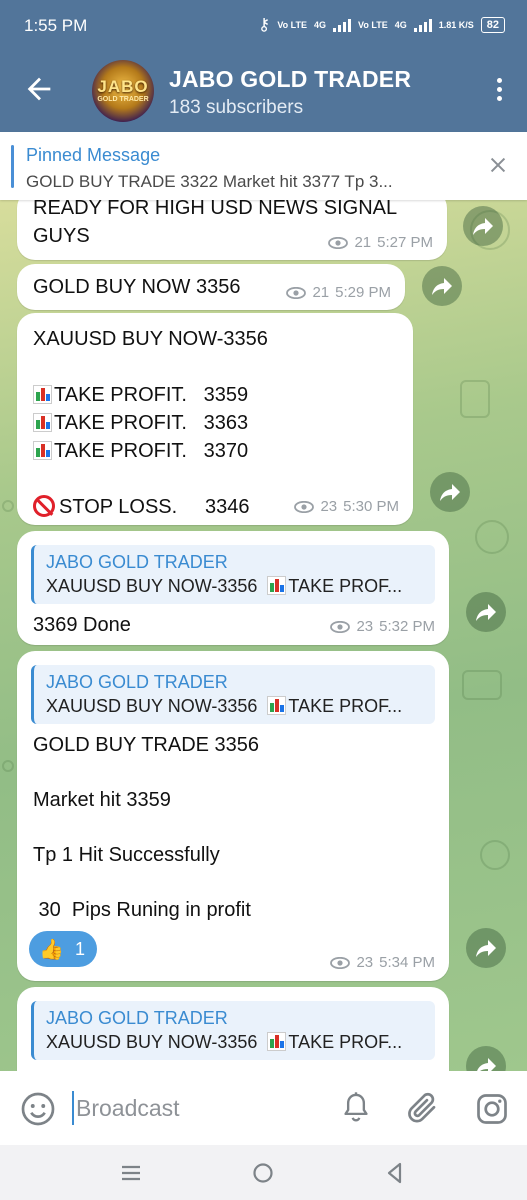  What do you see at coordinates (146, 745) in the screenshot?
I see `message-line: GOLD BUY TRADE 3356` at bounding box center [146, 745].